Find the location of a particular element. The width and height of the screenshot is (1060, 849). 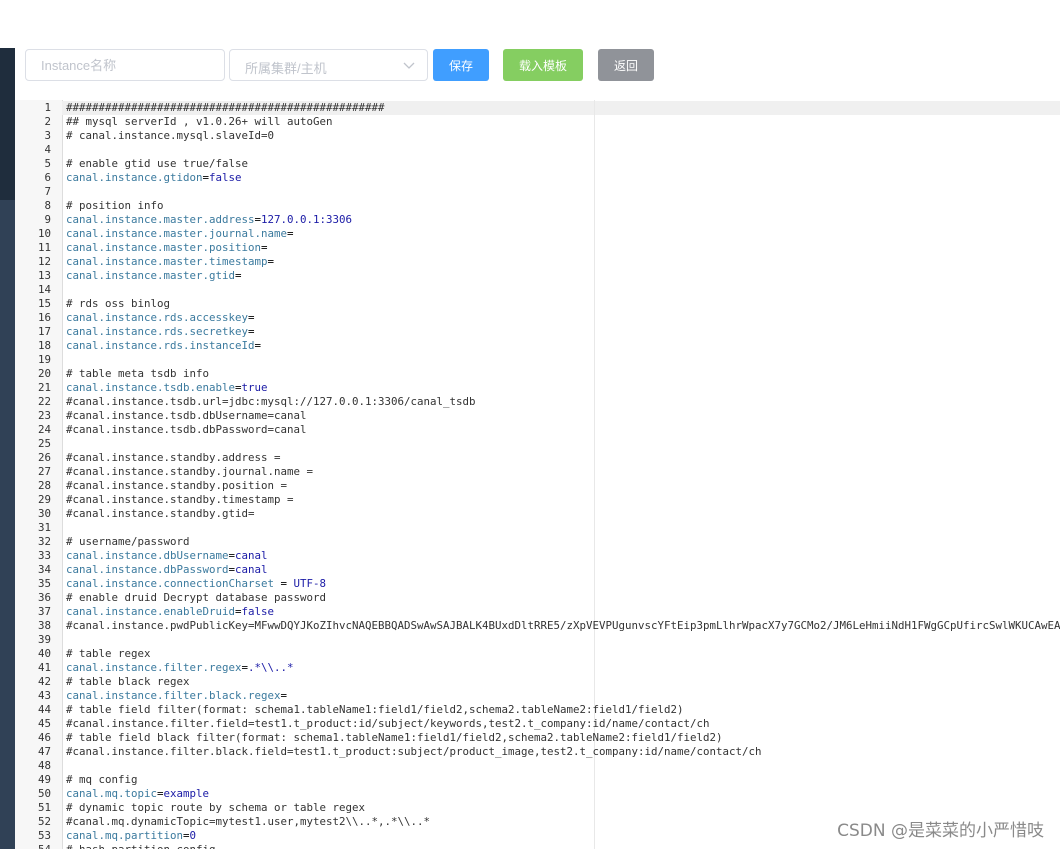

code-line: 20 # table meta tsdb info is located at coordinates (537, 374).